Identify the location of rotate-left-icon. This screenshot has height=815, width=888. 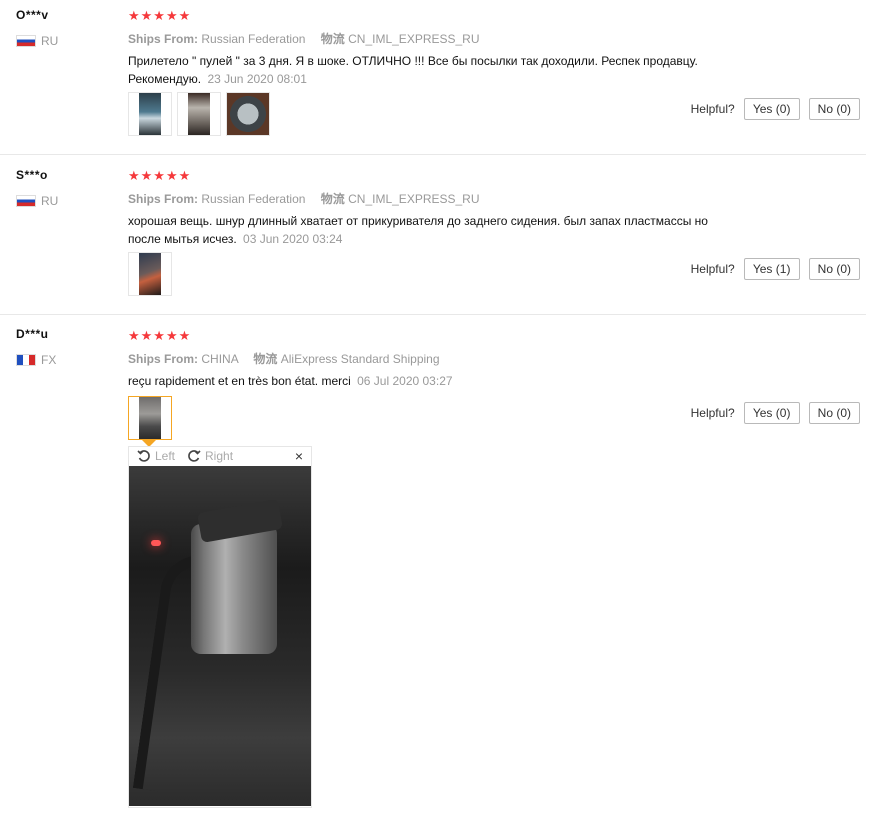
(143, 456).